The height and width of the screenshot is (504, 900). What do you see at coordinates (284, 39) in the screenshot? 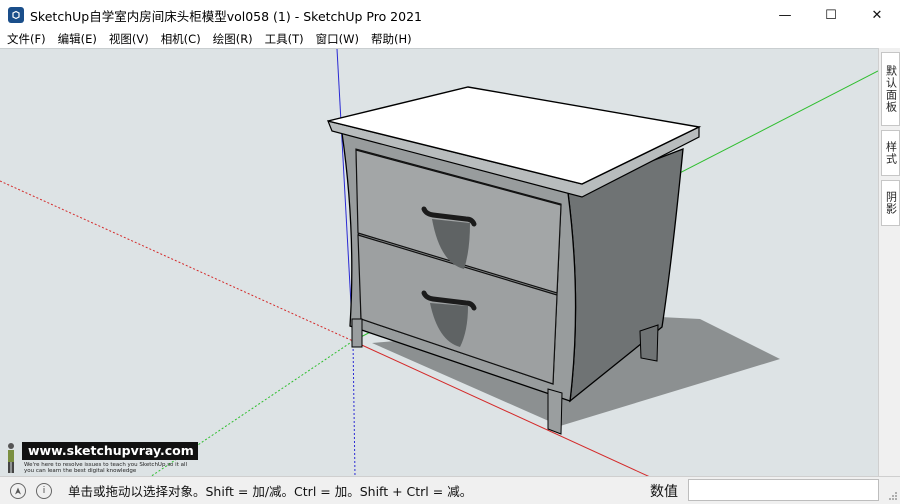
I see `menu-tools: 工具(T)` at bounding box center [284, 39].